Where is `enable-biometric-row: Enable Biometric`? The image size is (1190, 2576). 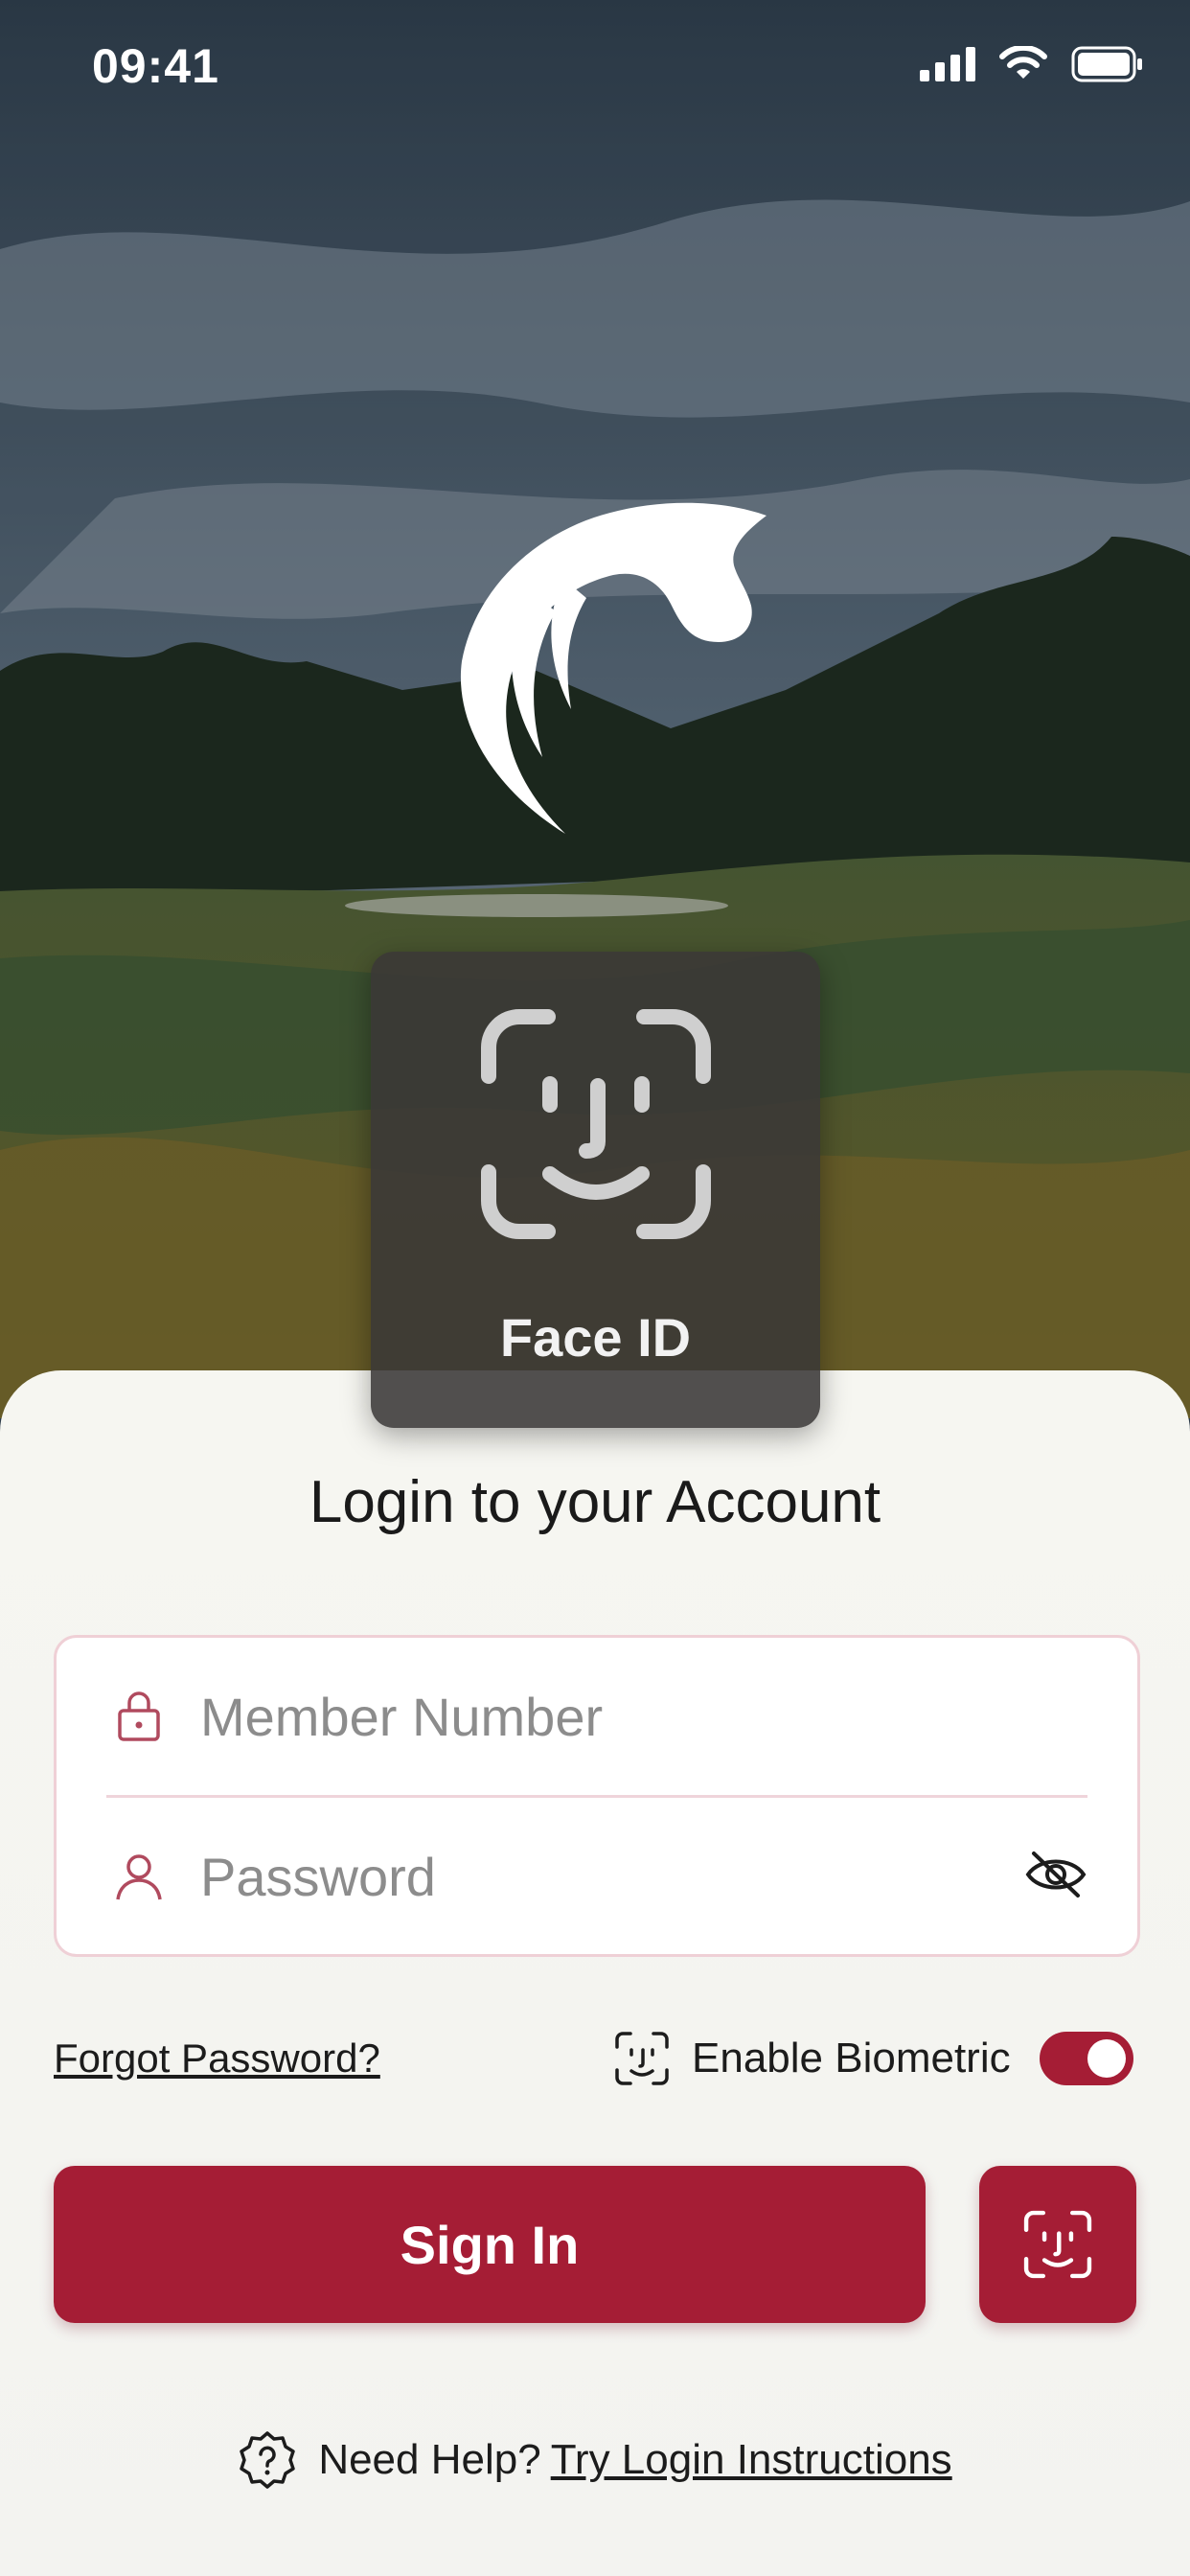 enable-biometric-row: Enable Biometric is located at coordinates (873, 2058).